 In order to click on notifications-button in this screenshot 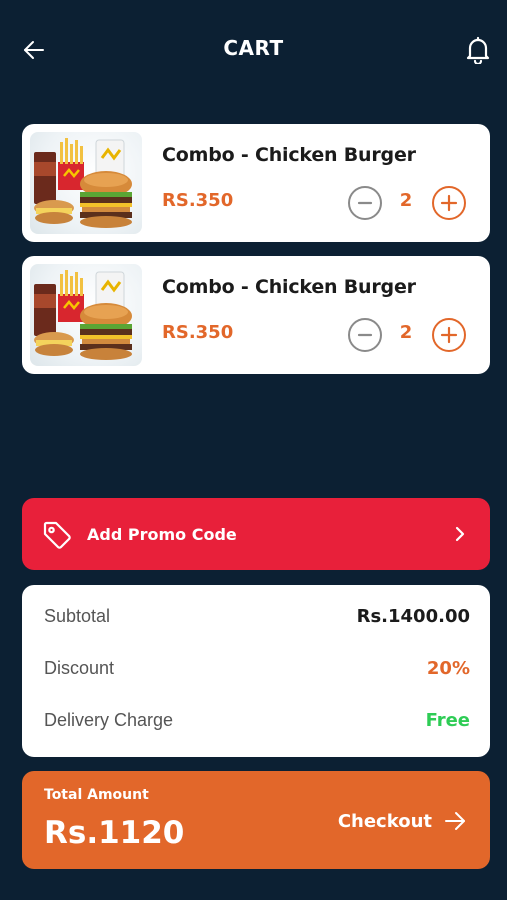, I will do `click(478, 50)`.